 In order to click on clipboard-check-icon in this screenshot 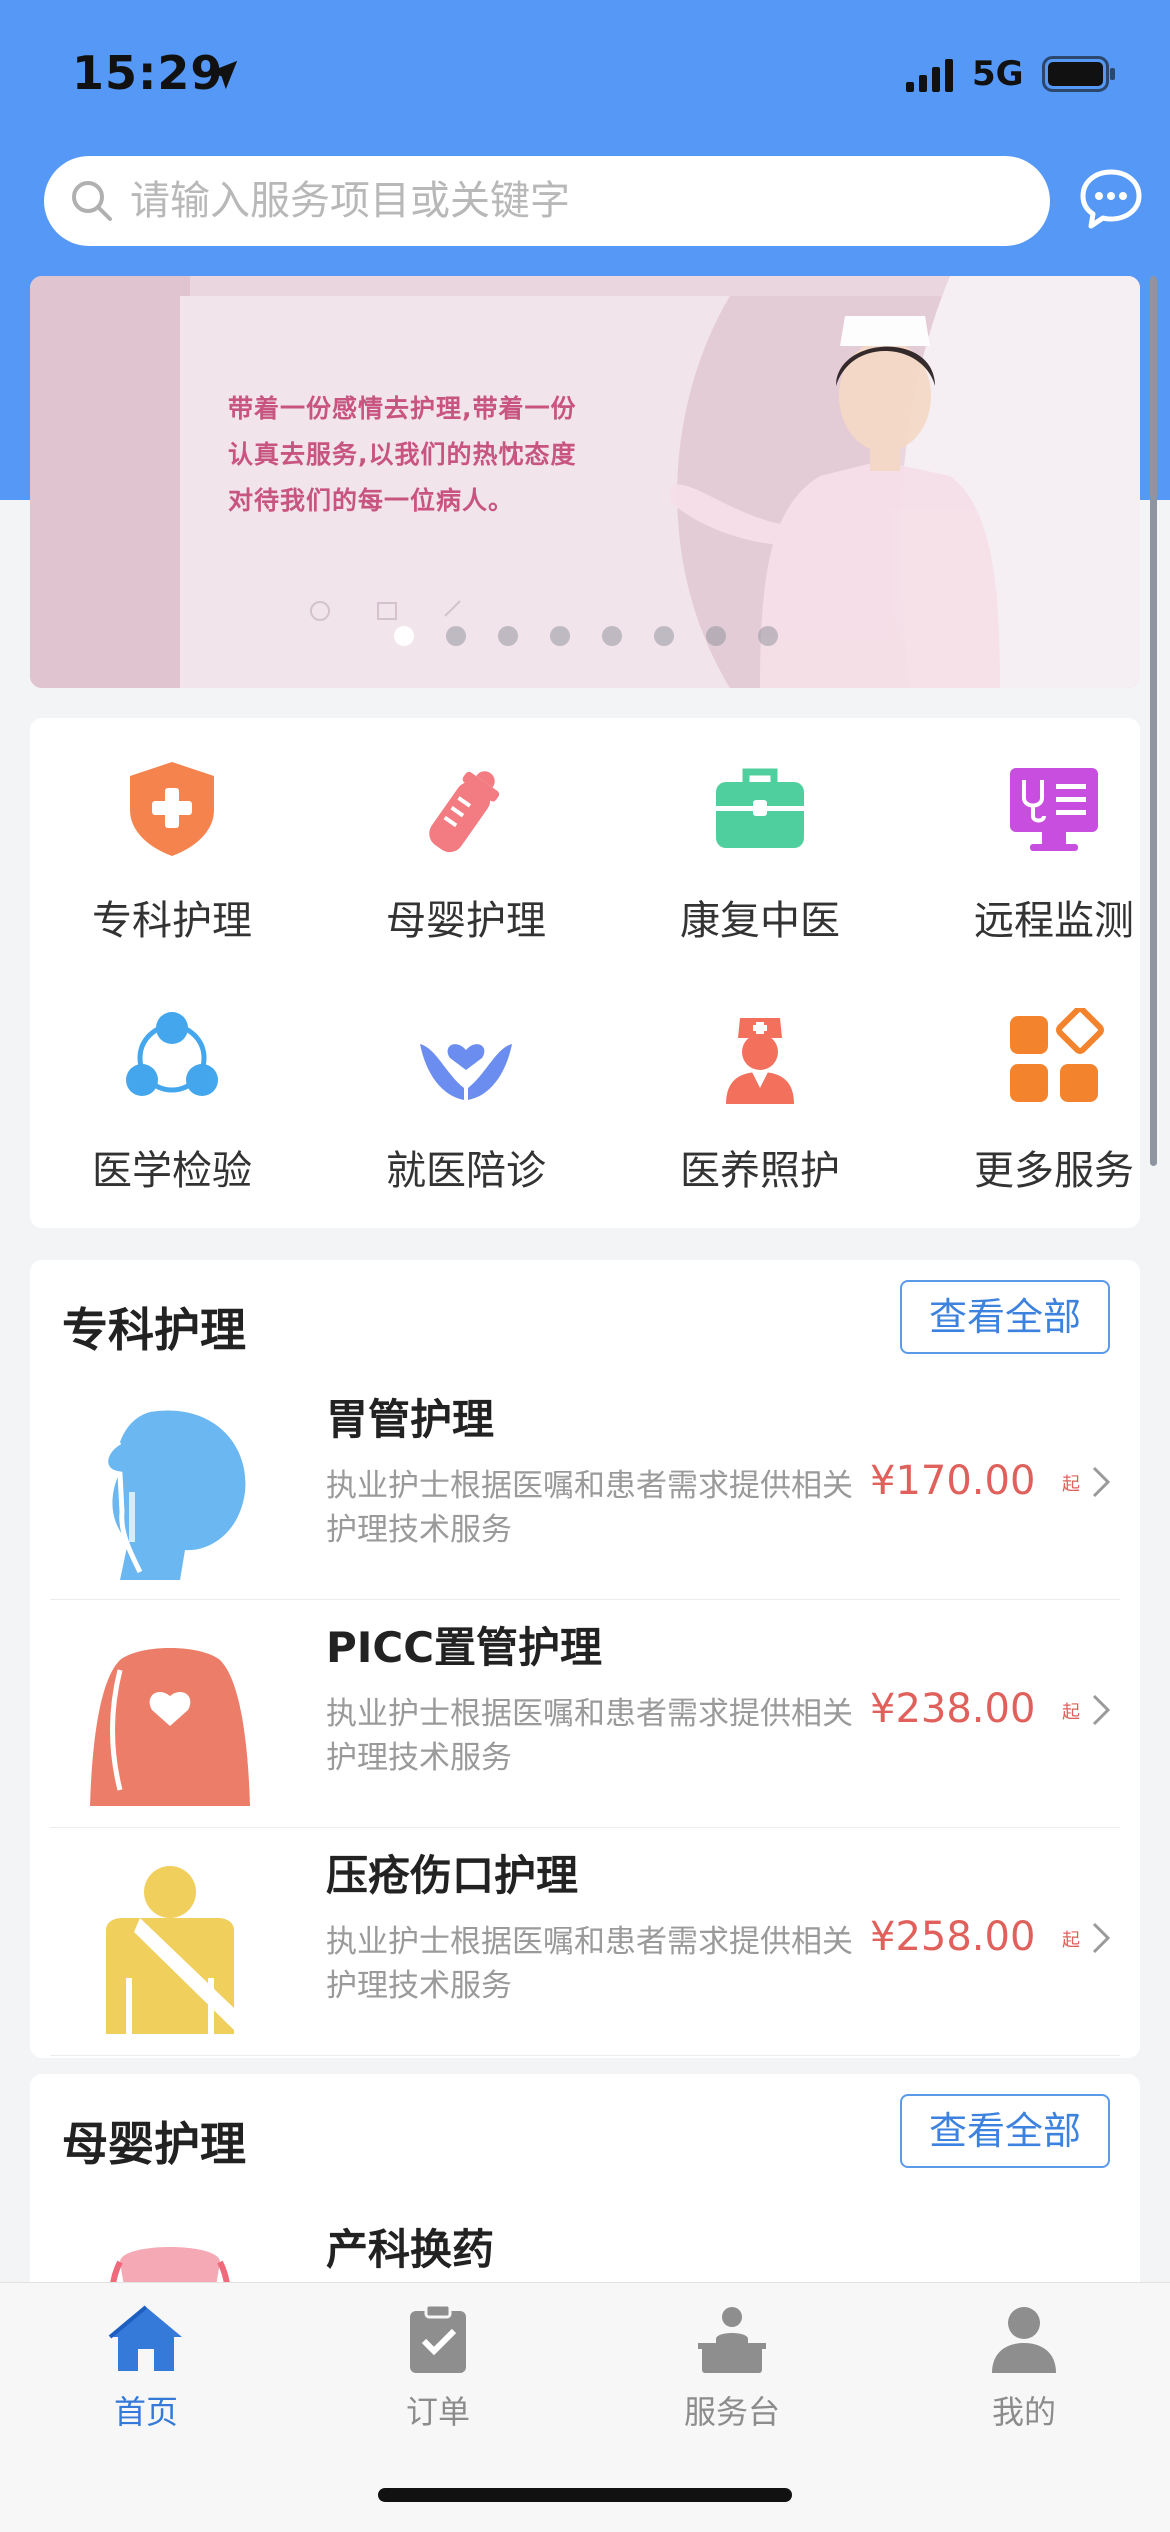, I will do `click(438, 2338)`.